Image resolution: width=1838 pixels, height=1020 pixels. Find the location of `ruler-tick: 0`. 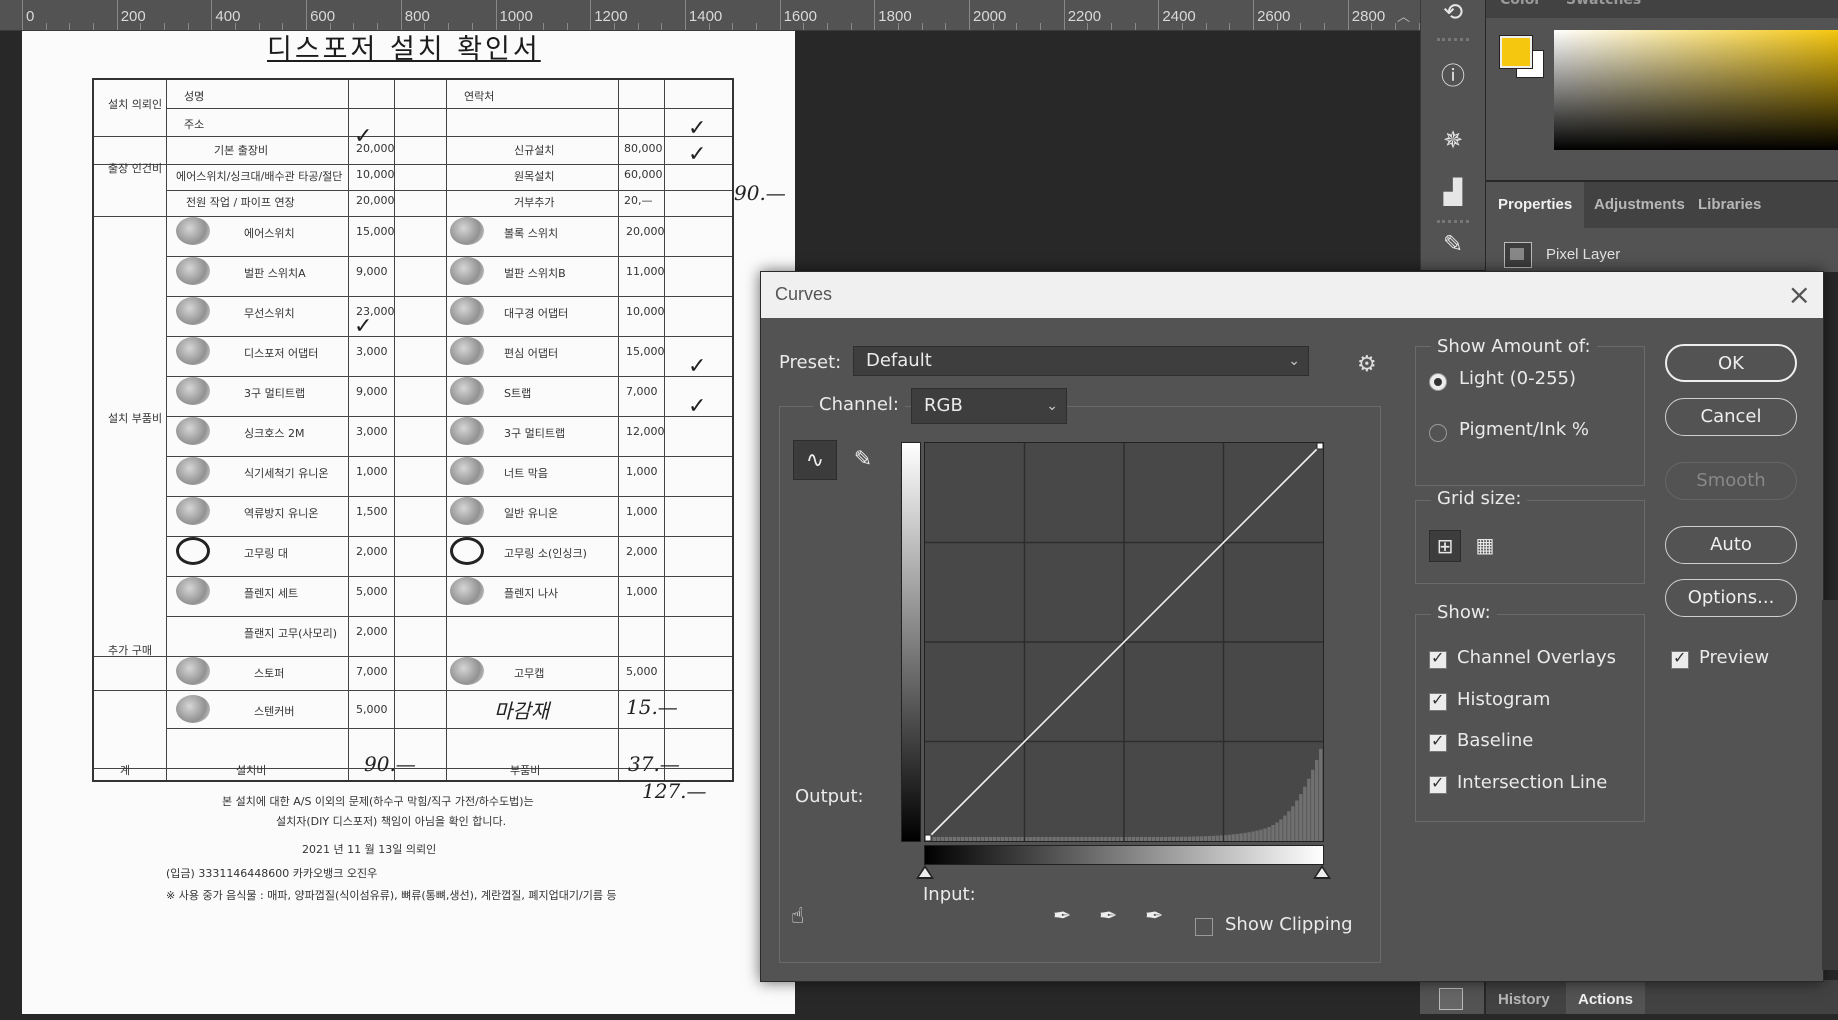

ruler-tick: 0 is located at coordinates (28, 15).